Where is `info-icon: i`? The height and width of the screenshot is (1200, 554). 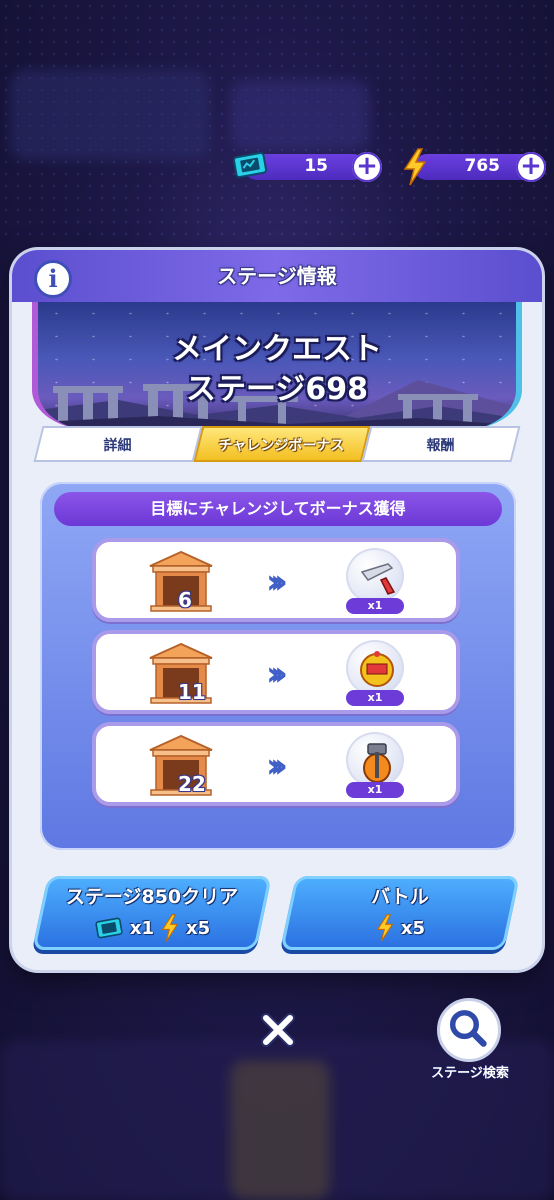 info-icon: i is located at coordinates (53, 279).